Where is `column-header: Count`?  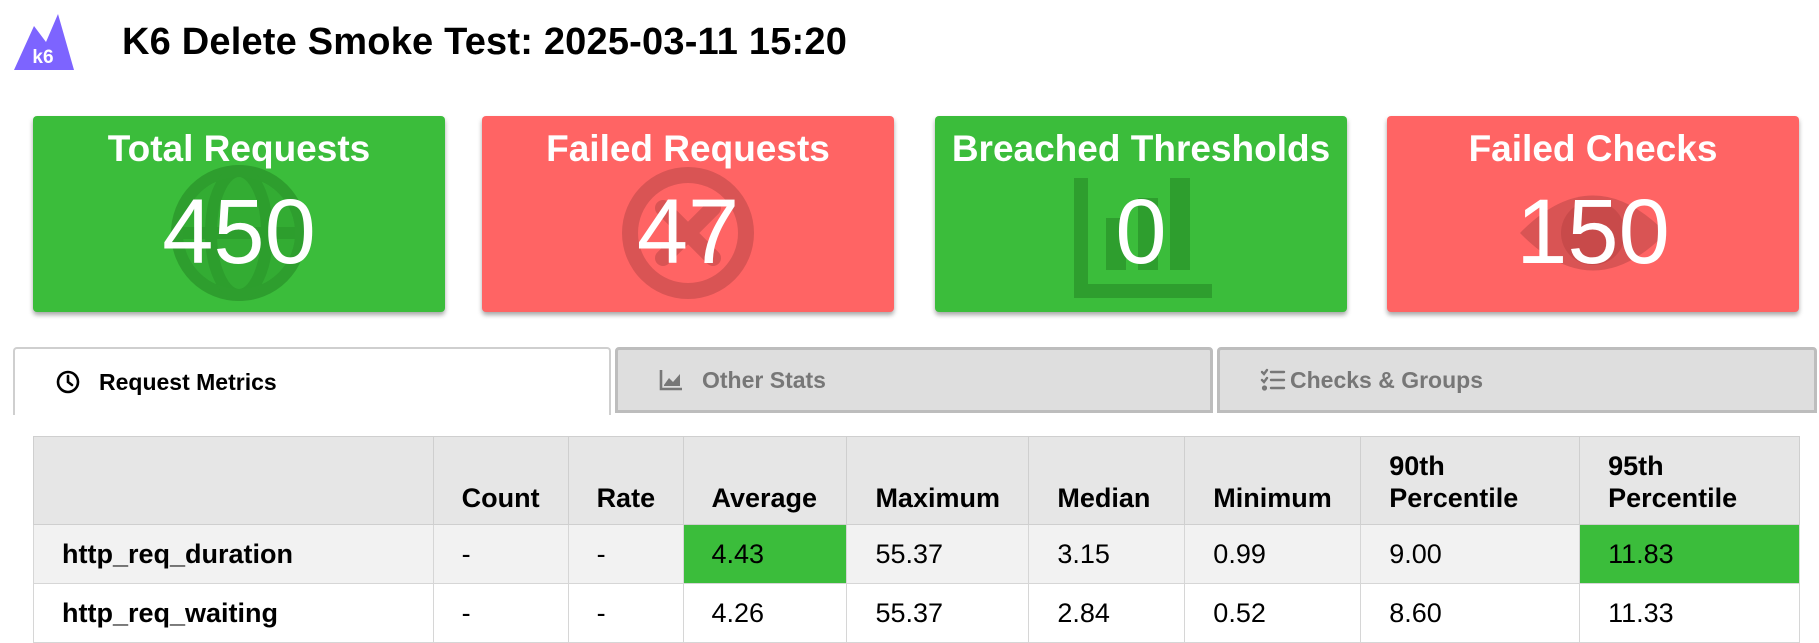
column-header: Count is located at coordinates (500, 480).